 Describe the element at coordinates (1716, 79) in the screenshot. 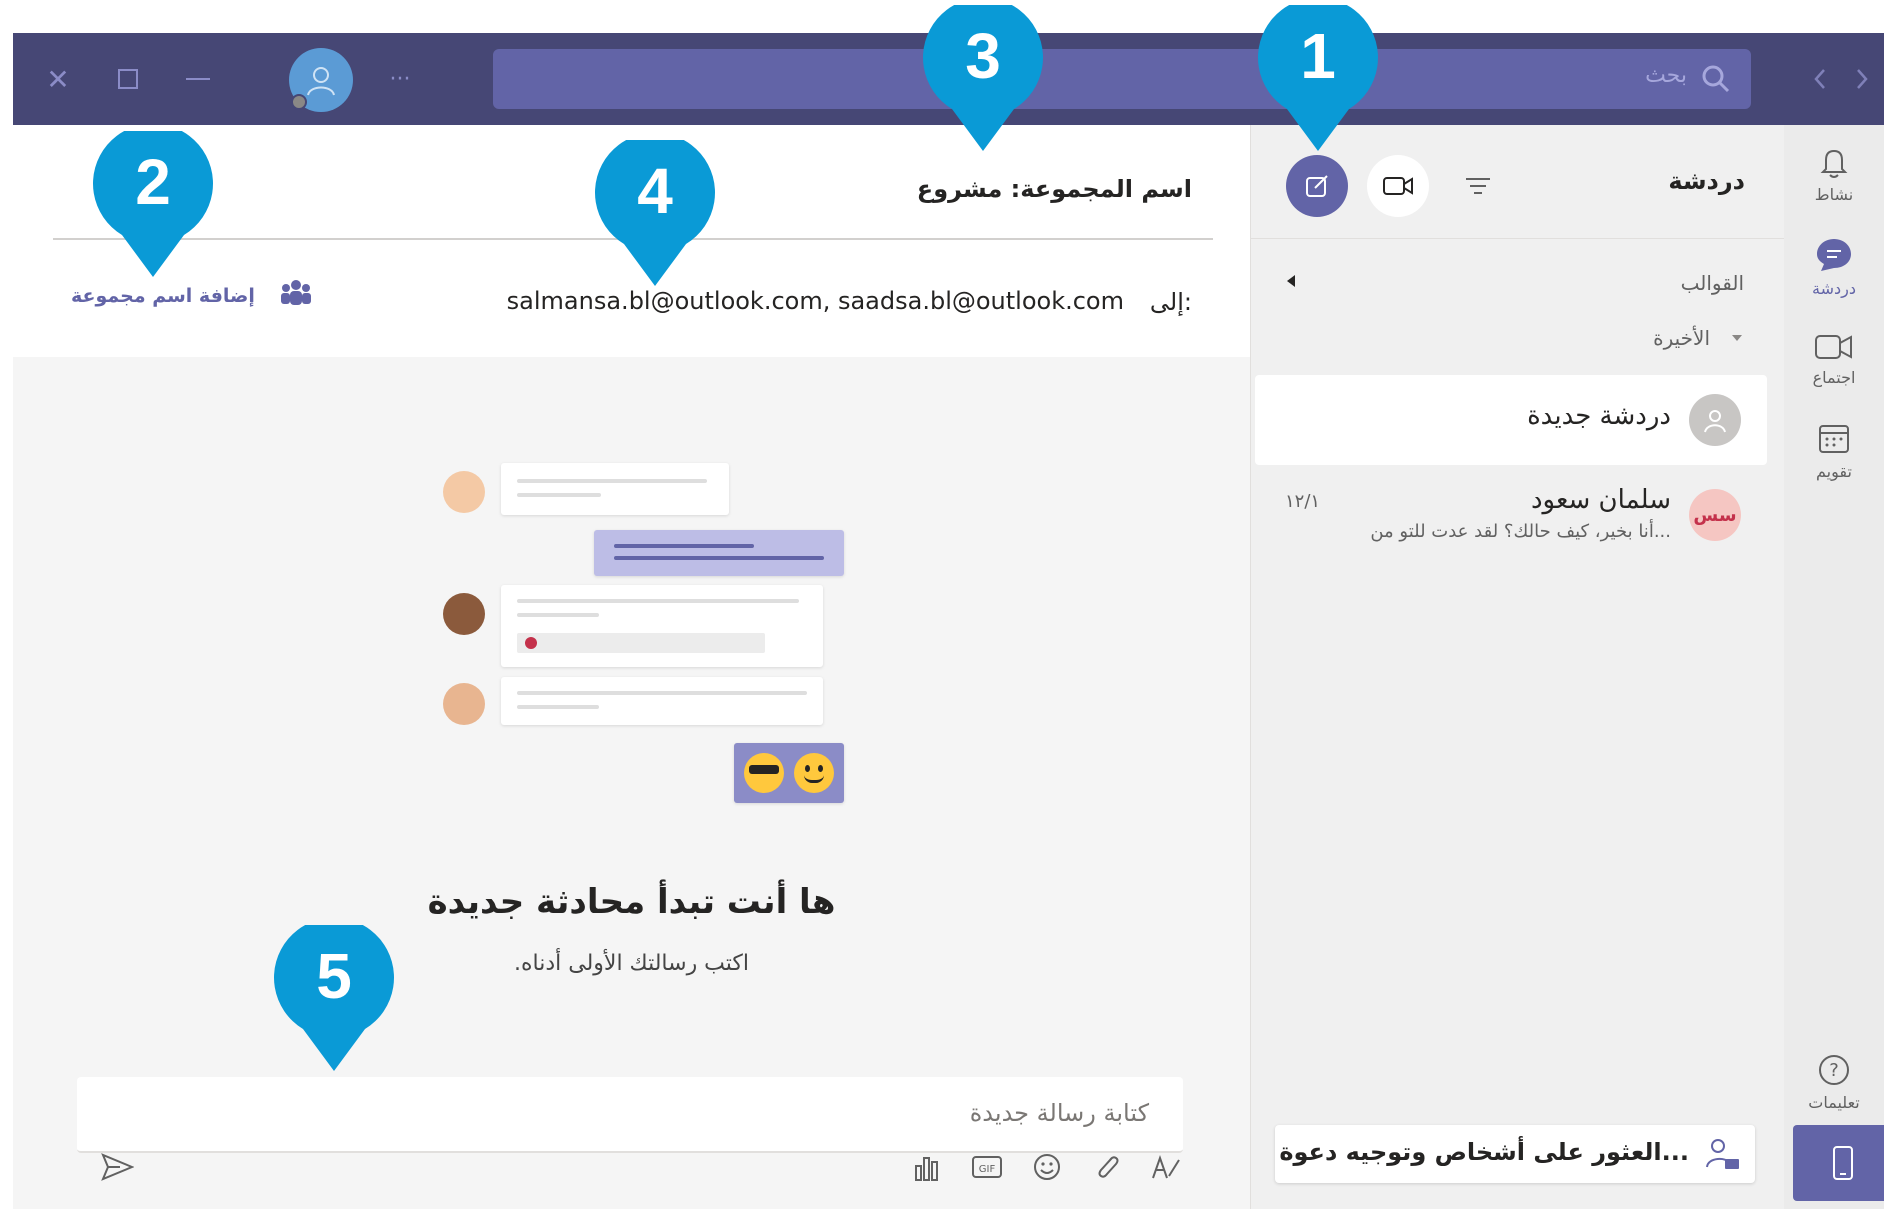

I see `search-icon` at that location.